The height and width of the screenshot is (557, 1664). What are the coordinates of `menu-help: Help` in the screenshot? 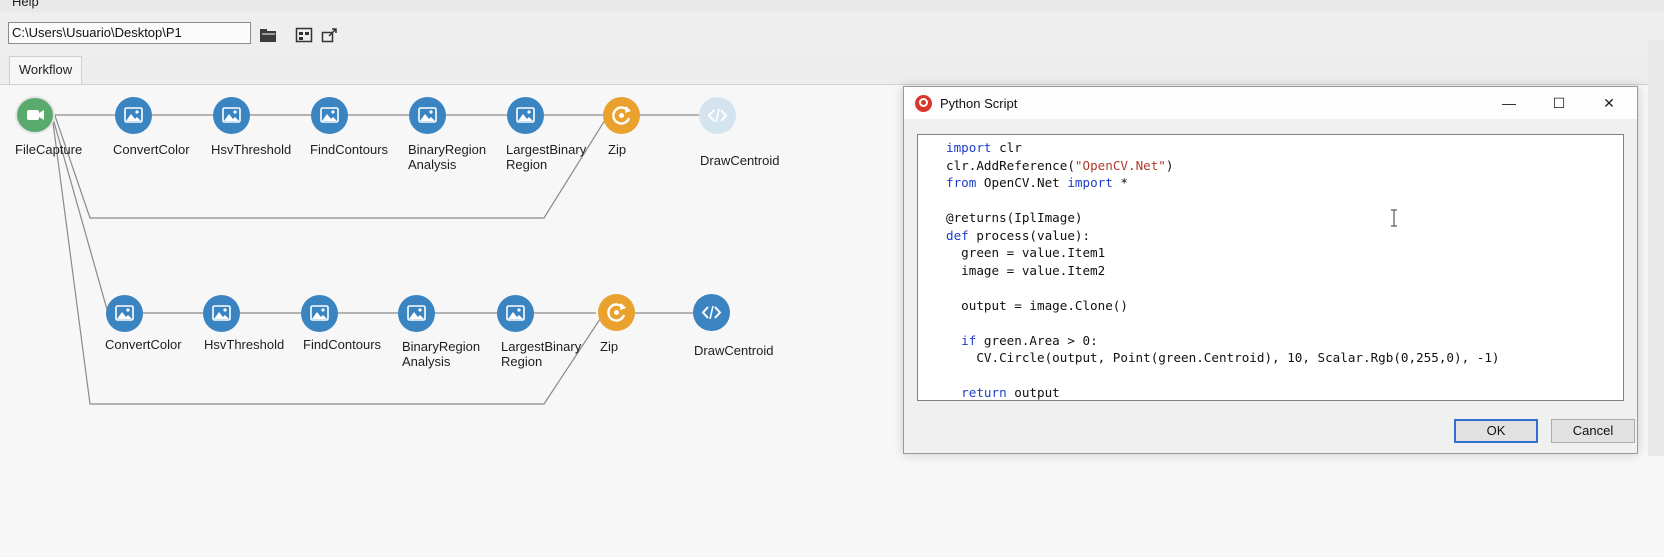 It's located at (25, 4).